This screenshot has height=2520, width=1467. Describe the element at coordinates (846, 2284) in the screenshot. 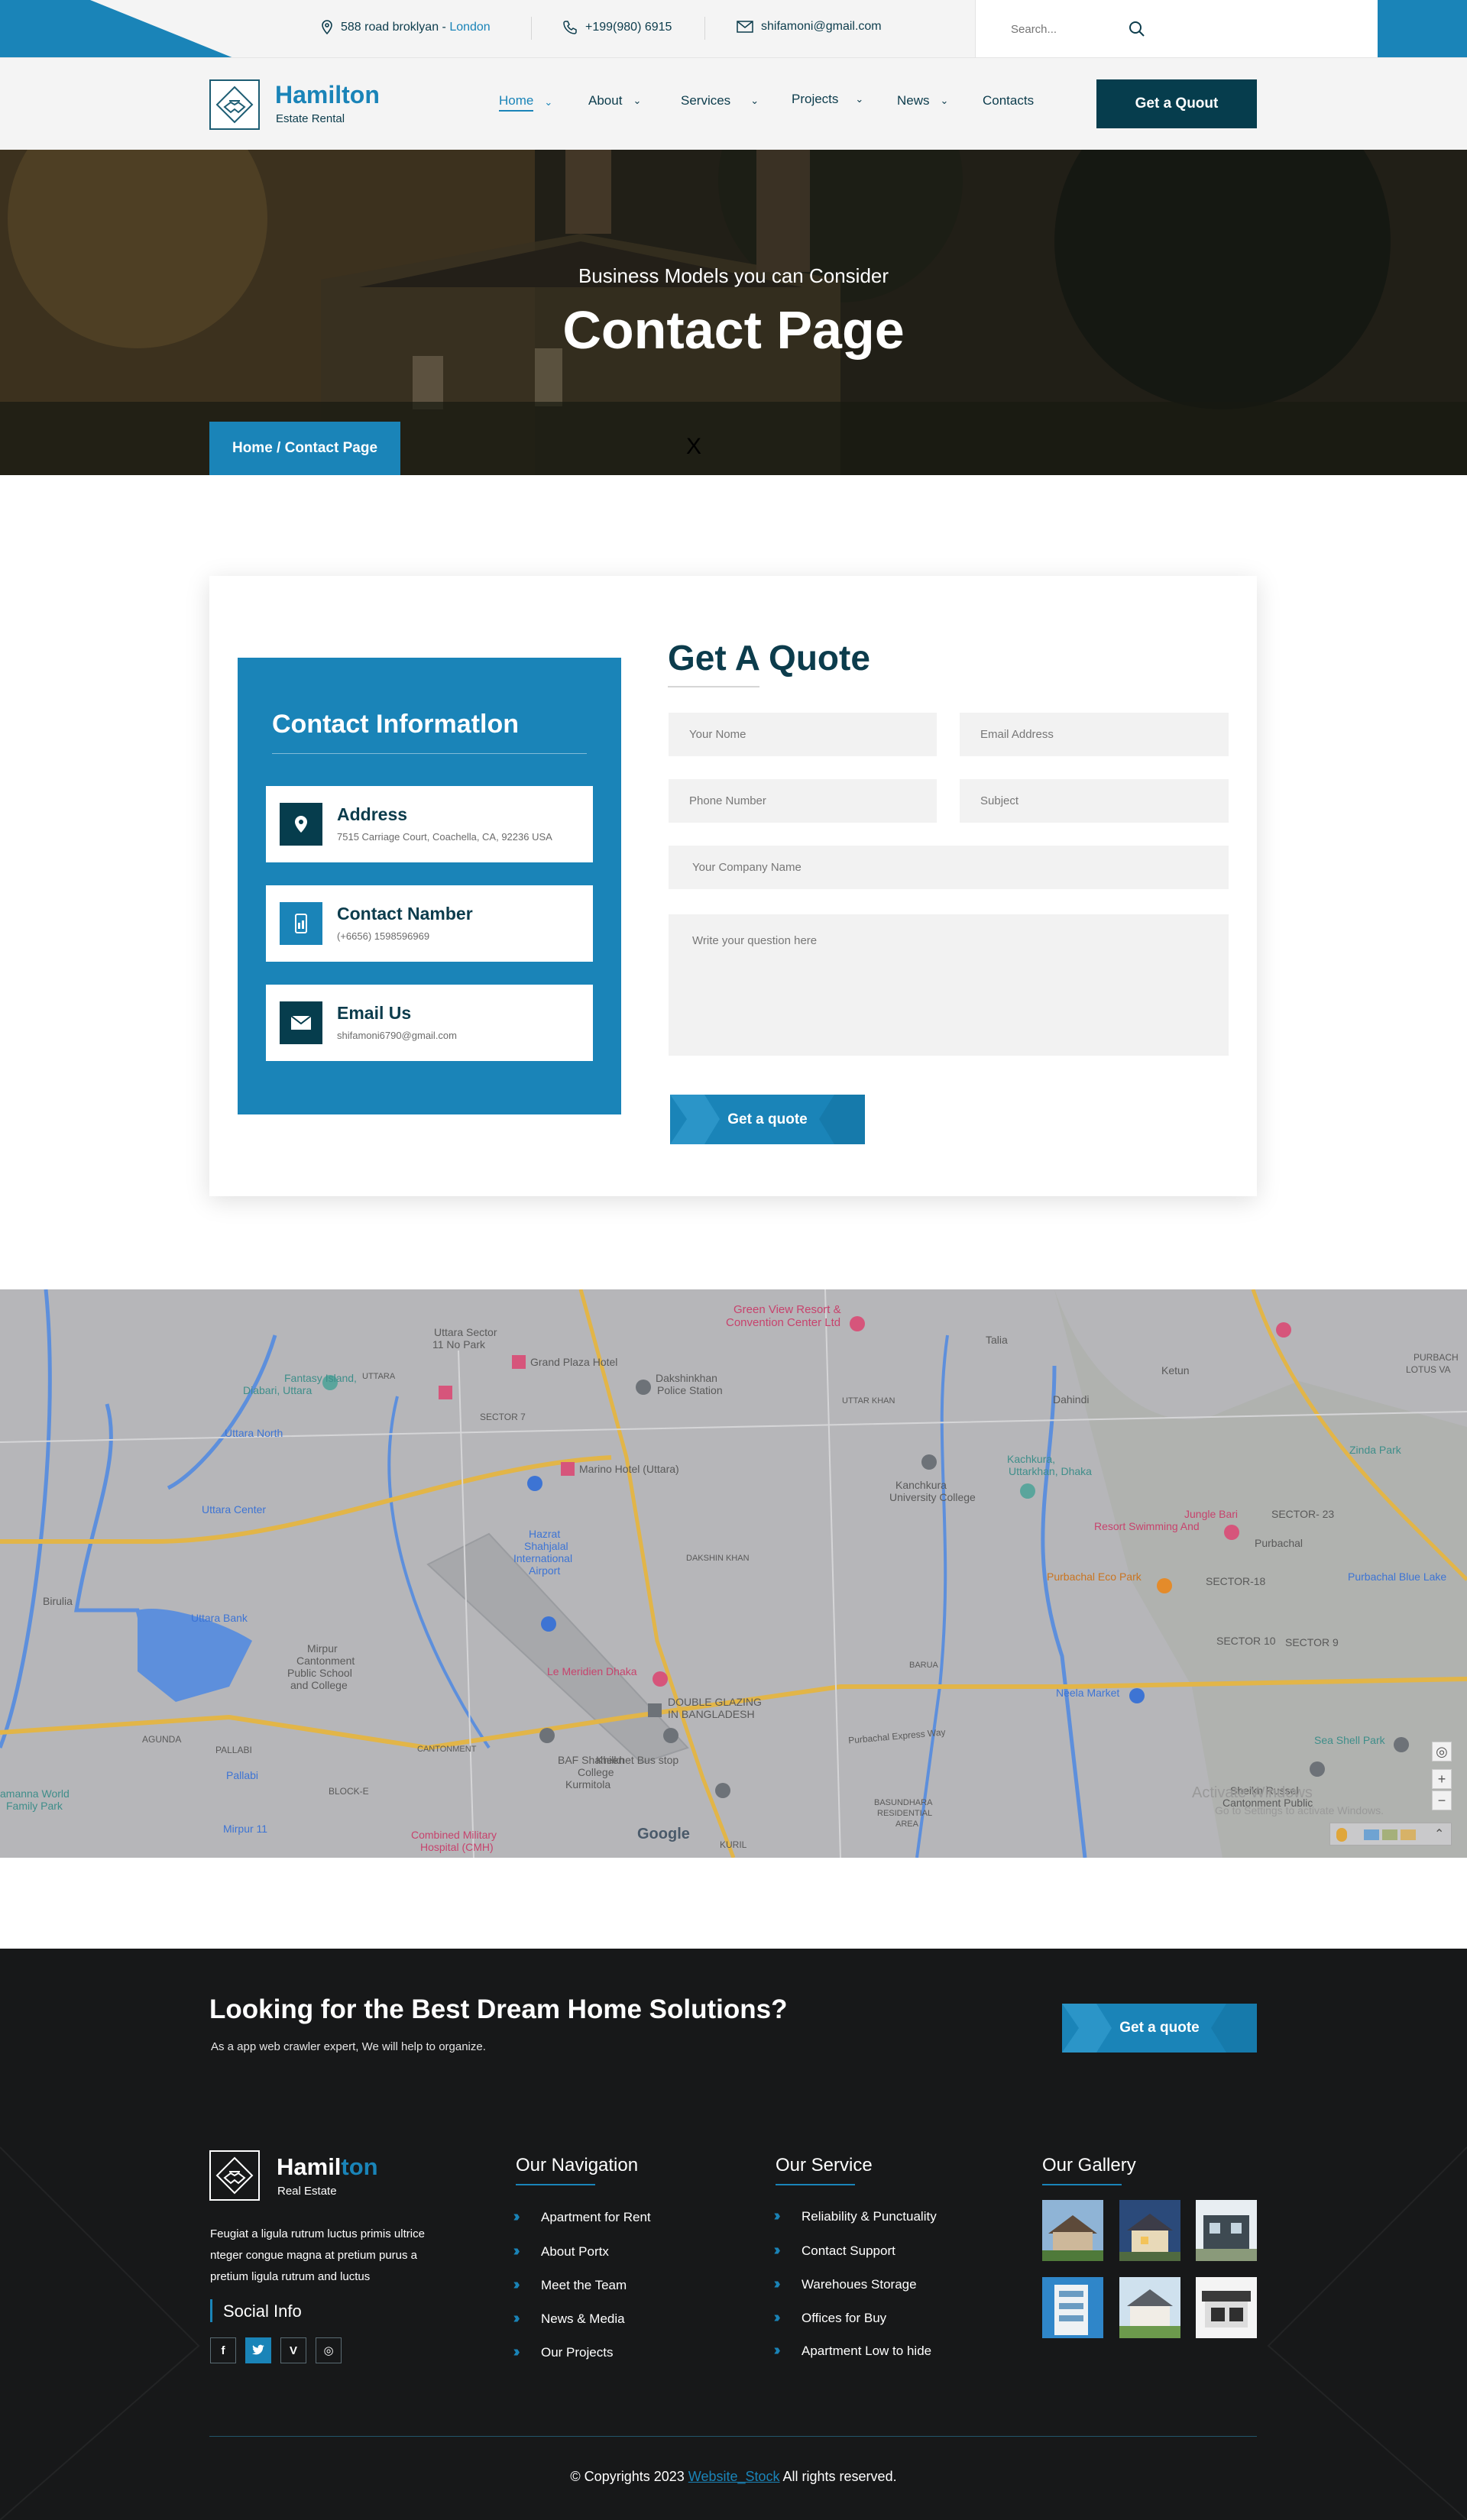

I see `footer-service-link: ›› Warehoues Storage` at that location.